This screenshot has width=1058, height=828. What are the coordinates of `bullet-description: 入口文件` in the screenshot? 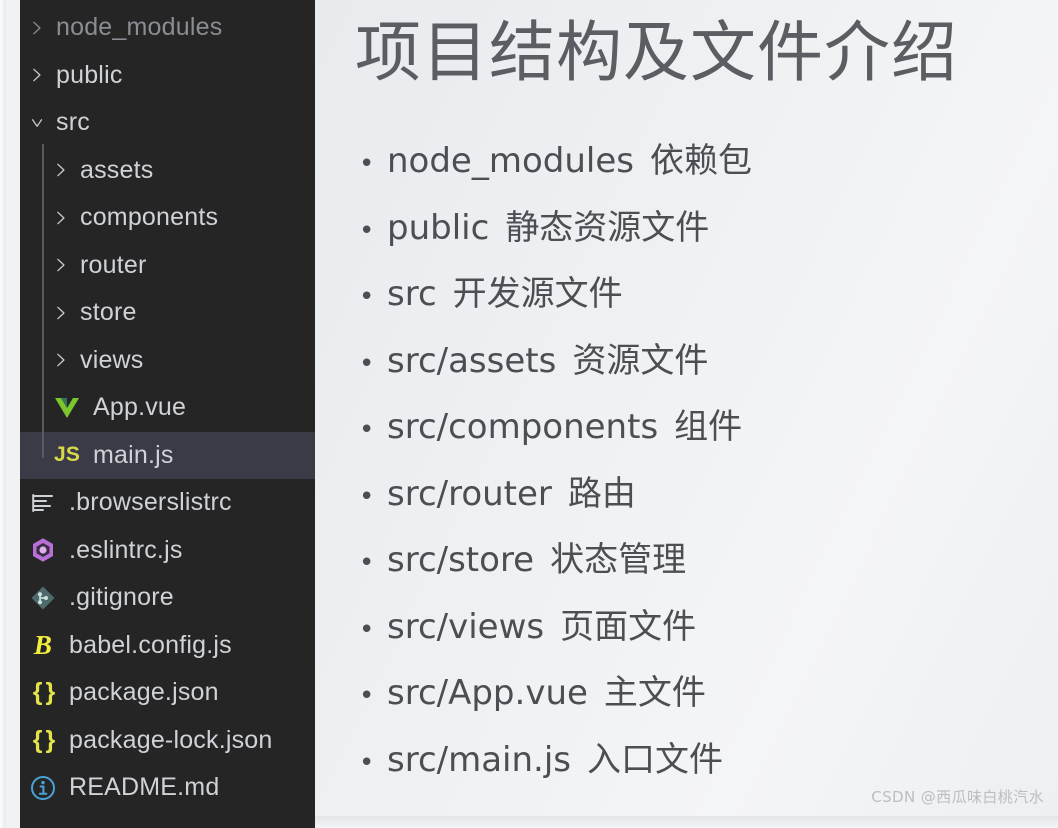 It's located at (655, 759).